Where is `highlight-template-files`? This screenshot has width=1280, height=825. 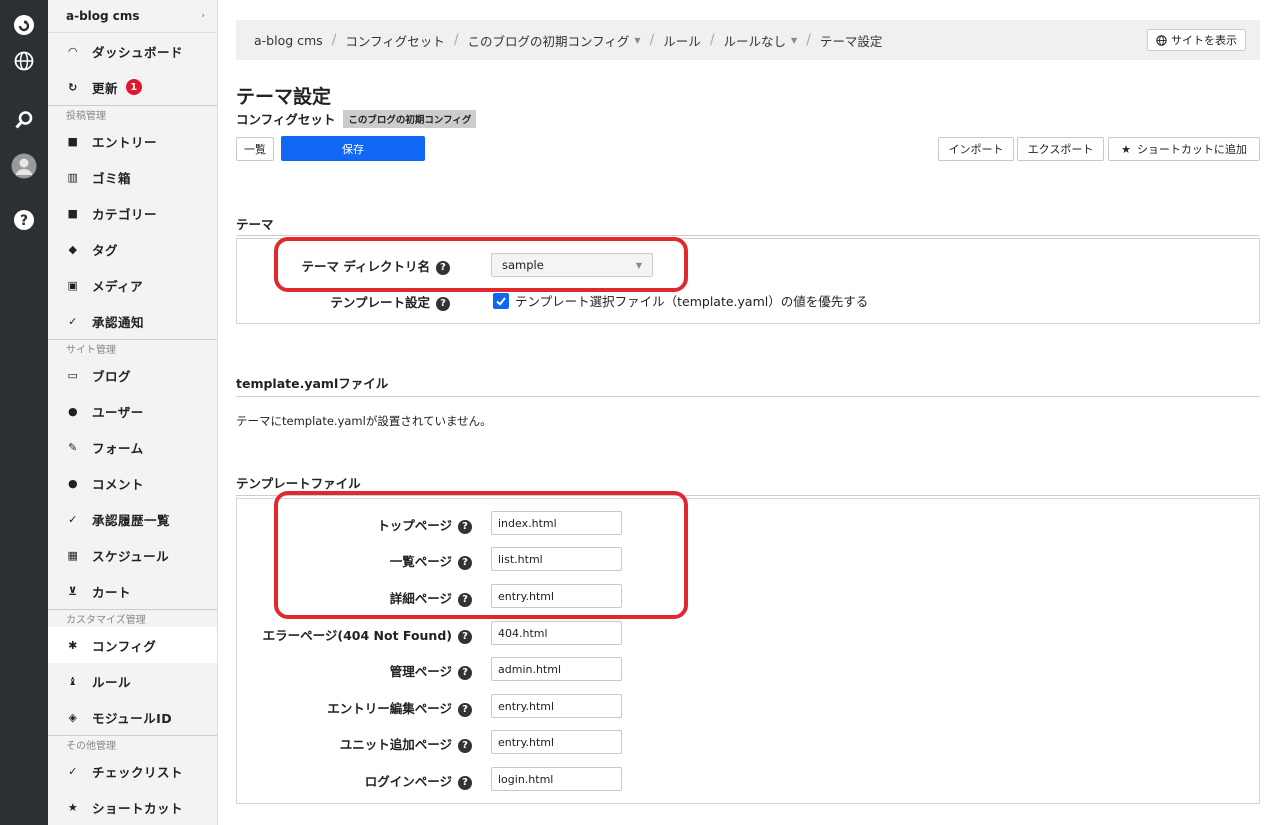
highlight-template-files is located at coordinates (481, 555).